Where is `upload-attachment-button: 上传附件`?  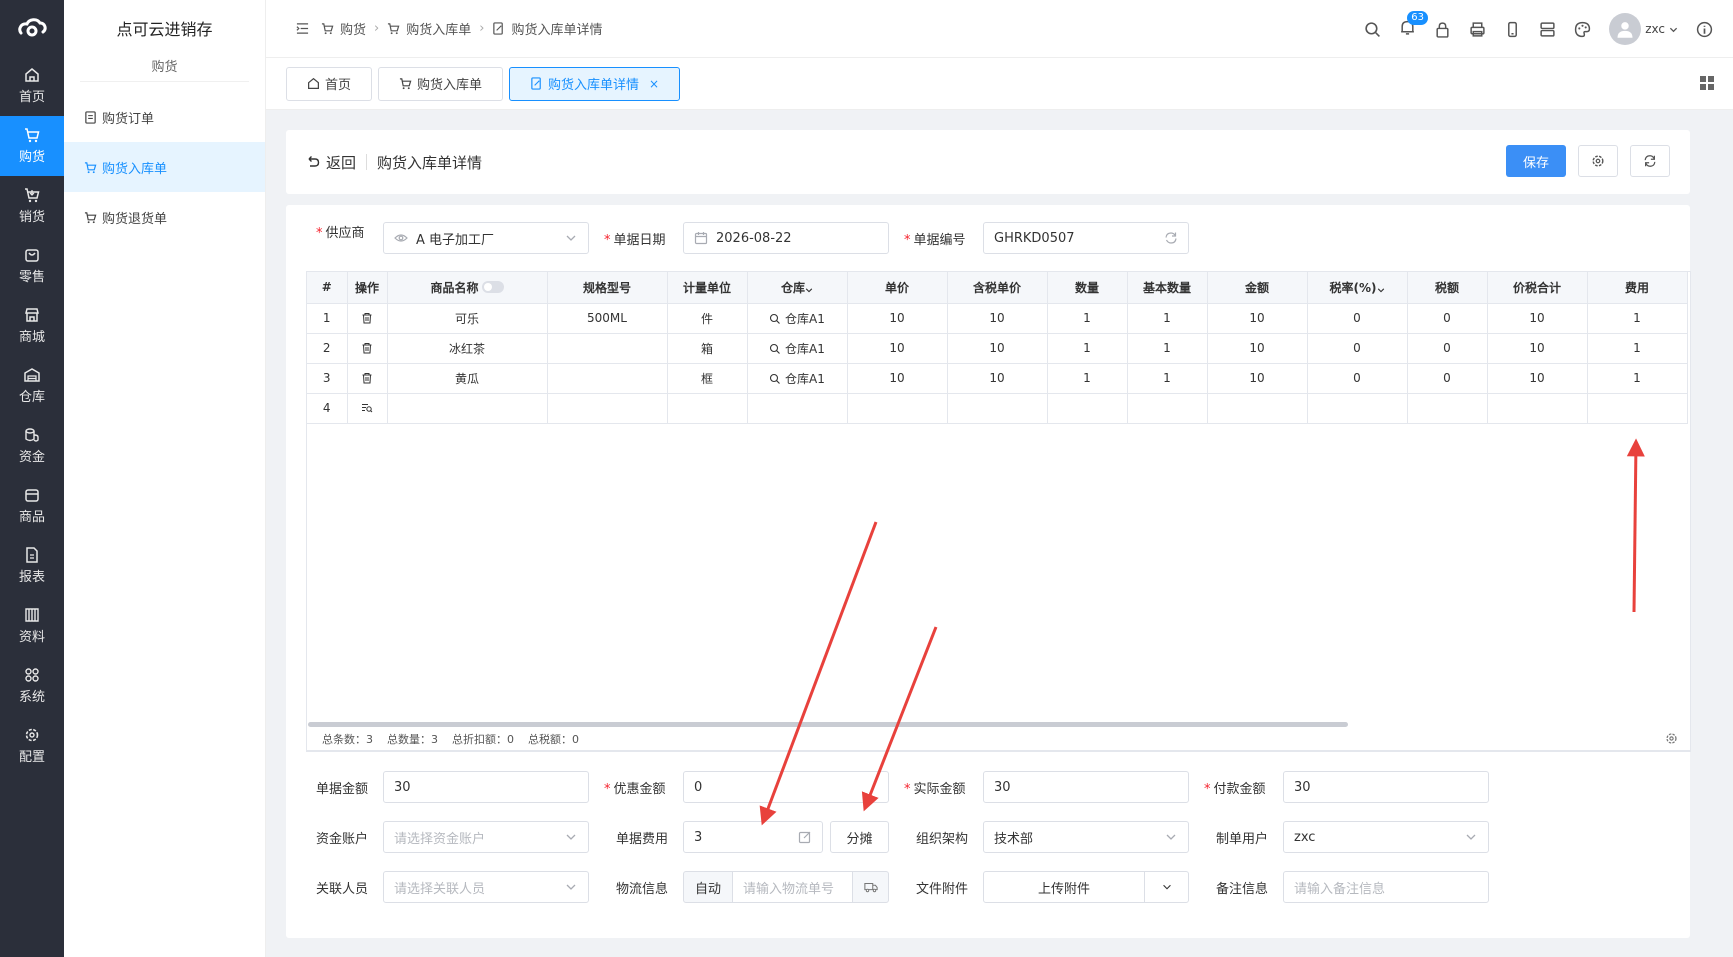
upload-attachment-button: 上传附件 is located at coordinates (1064, 887).